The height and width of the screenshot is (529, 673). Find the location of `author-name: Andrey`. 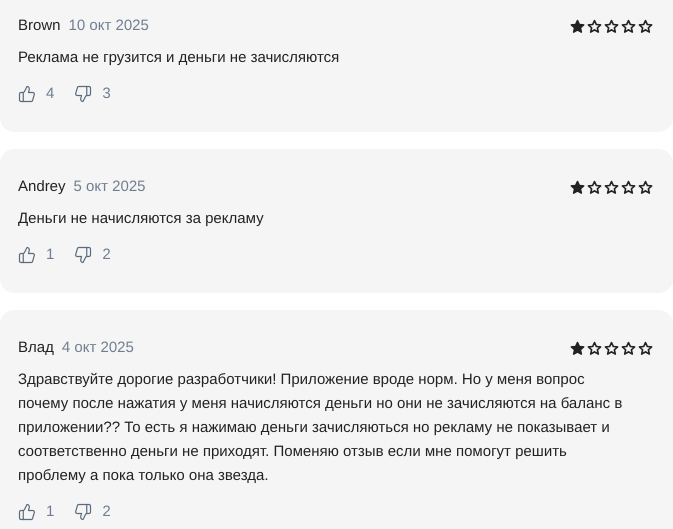

author-name: Andrey is located at coordinates (42, 186).